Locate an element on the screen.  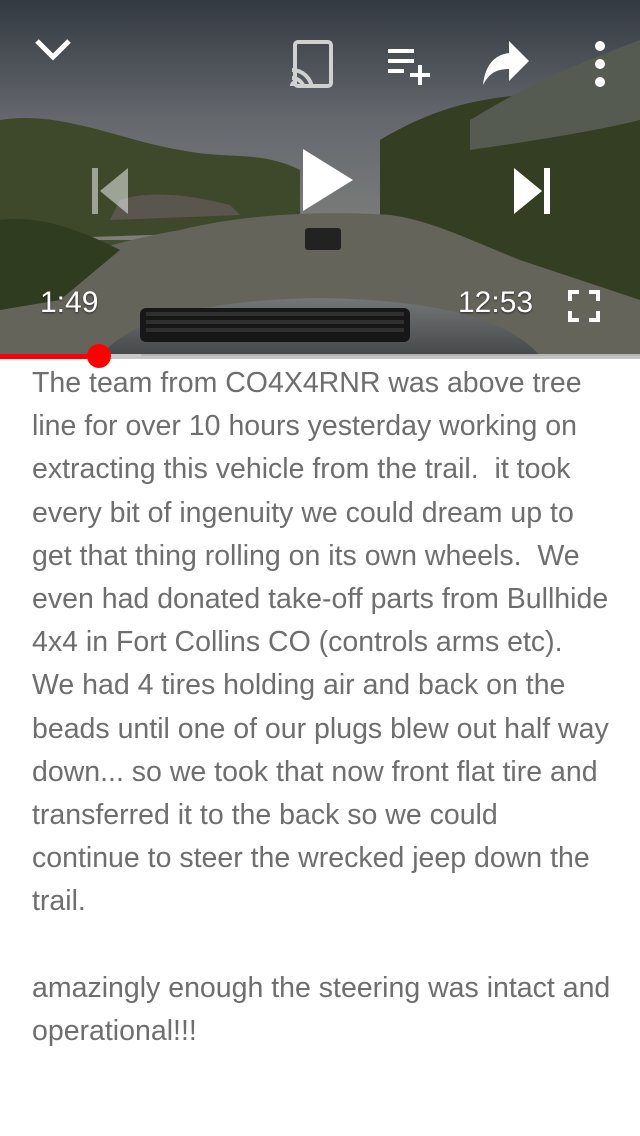
chevron-down-icon is located at coordinates (53, 50).